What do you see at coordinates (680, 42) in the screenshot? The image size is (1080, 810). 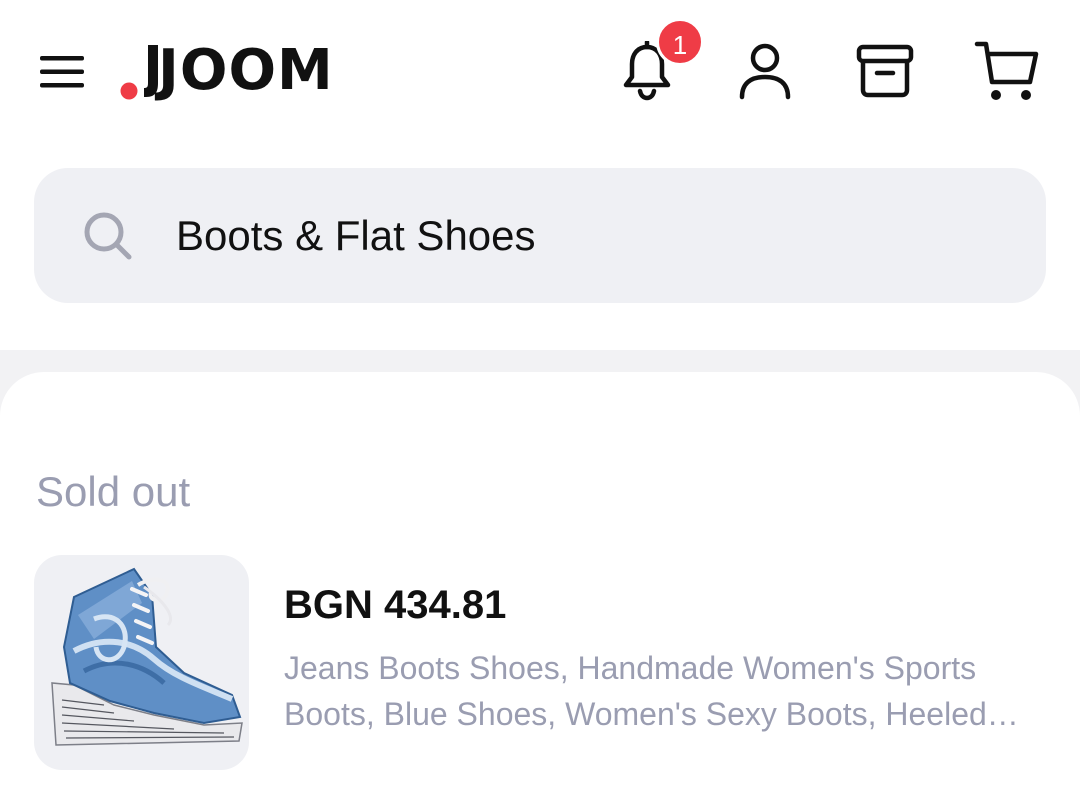 I see `notification-count-badge: 1` at bounding box center [680, 42].